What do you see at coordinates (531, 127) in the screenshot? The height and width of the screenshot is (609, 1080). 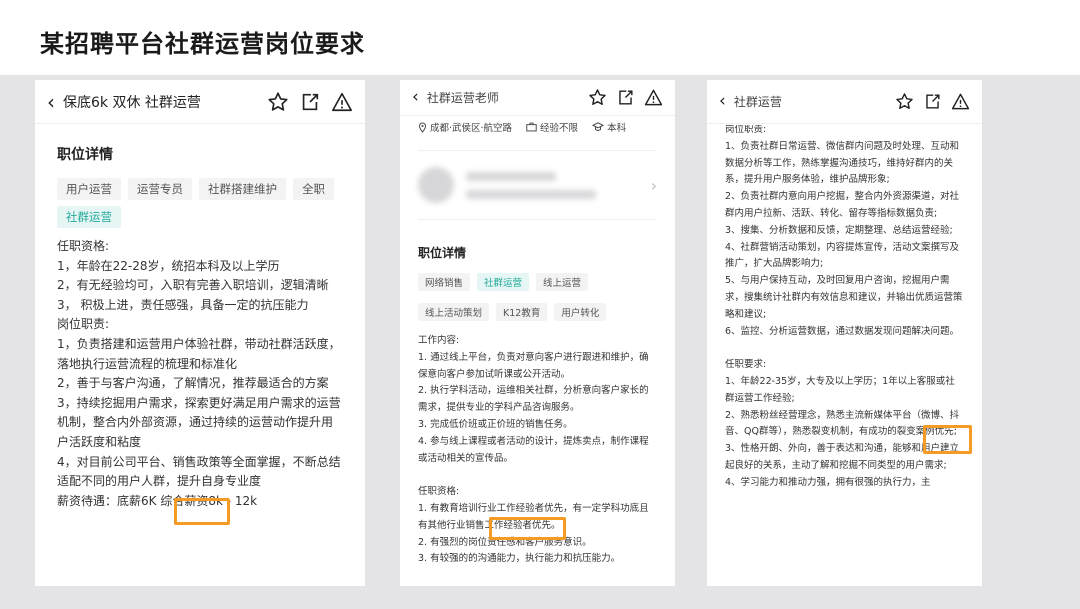 I see `briefcase-icon` at bounding box center [531, 127].